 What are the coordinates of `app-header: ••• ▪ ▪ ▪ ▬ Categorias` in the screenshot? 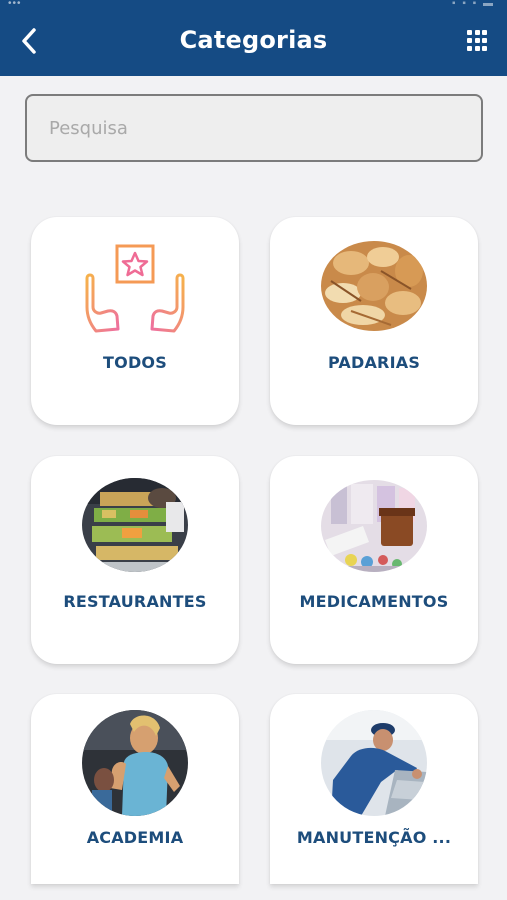 It's located at (253, 38).